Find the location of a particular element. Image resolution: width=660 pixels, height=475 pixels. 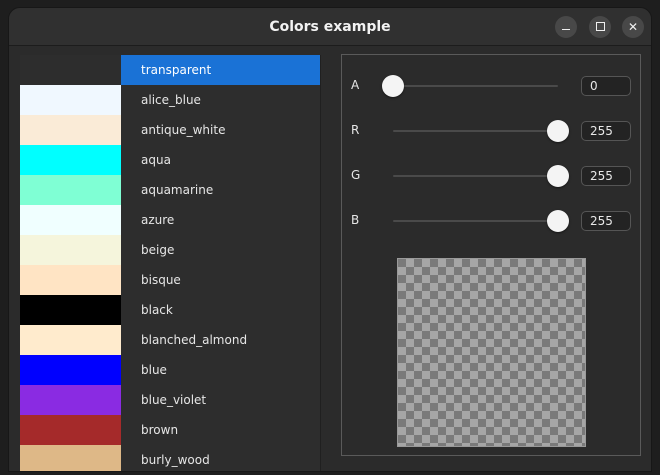

list-item: bisque is located at coordinates (170, 280).